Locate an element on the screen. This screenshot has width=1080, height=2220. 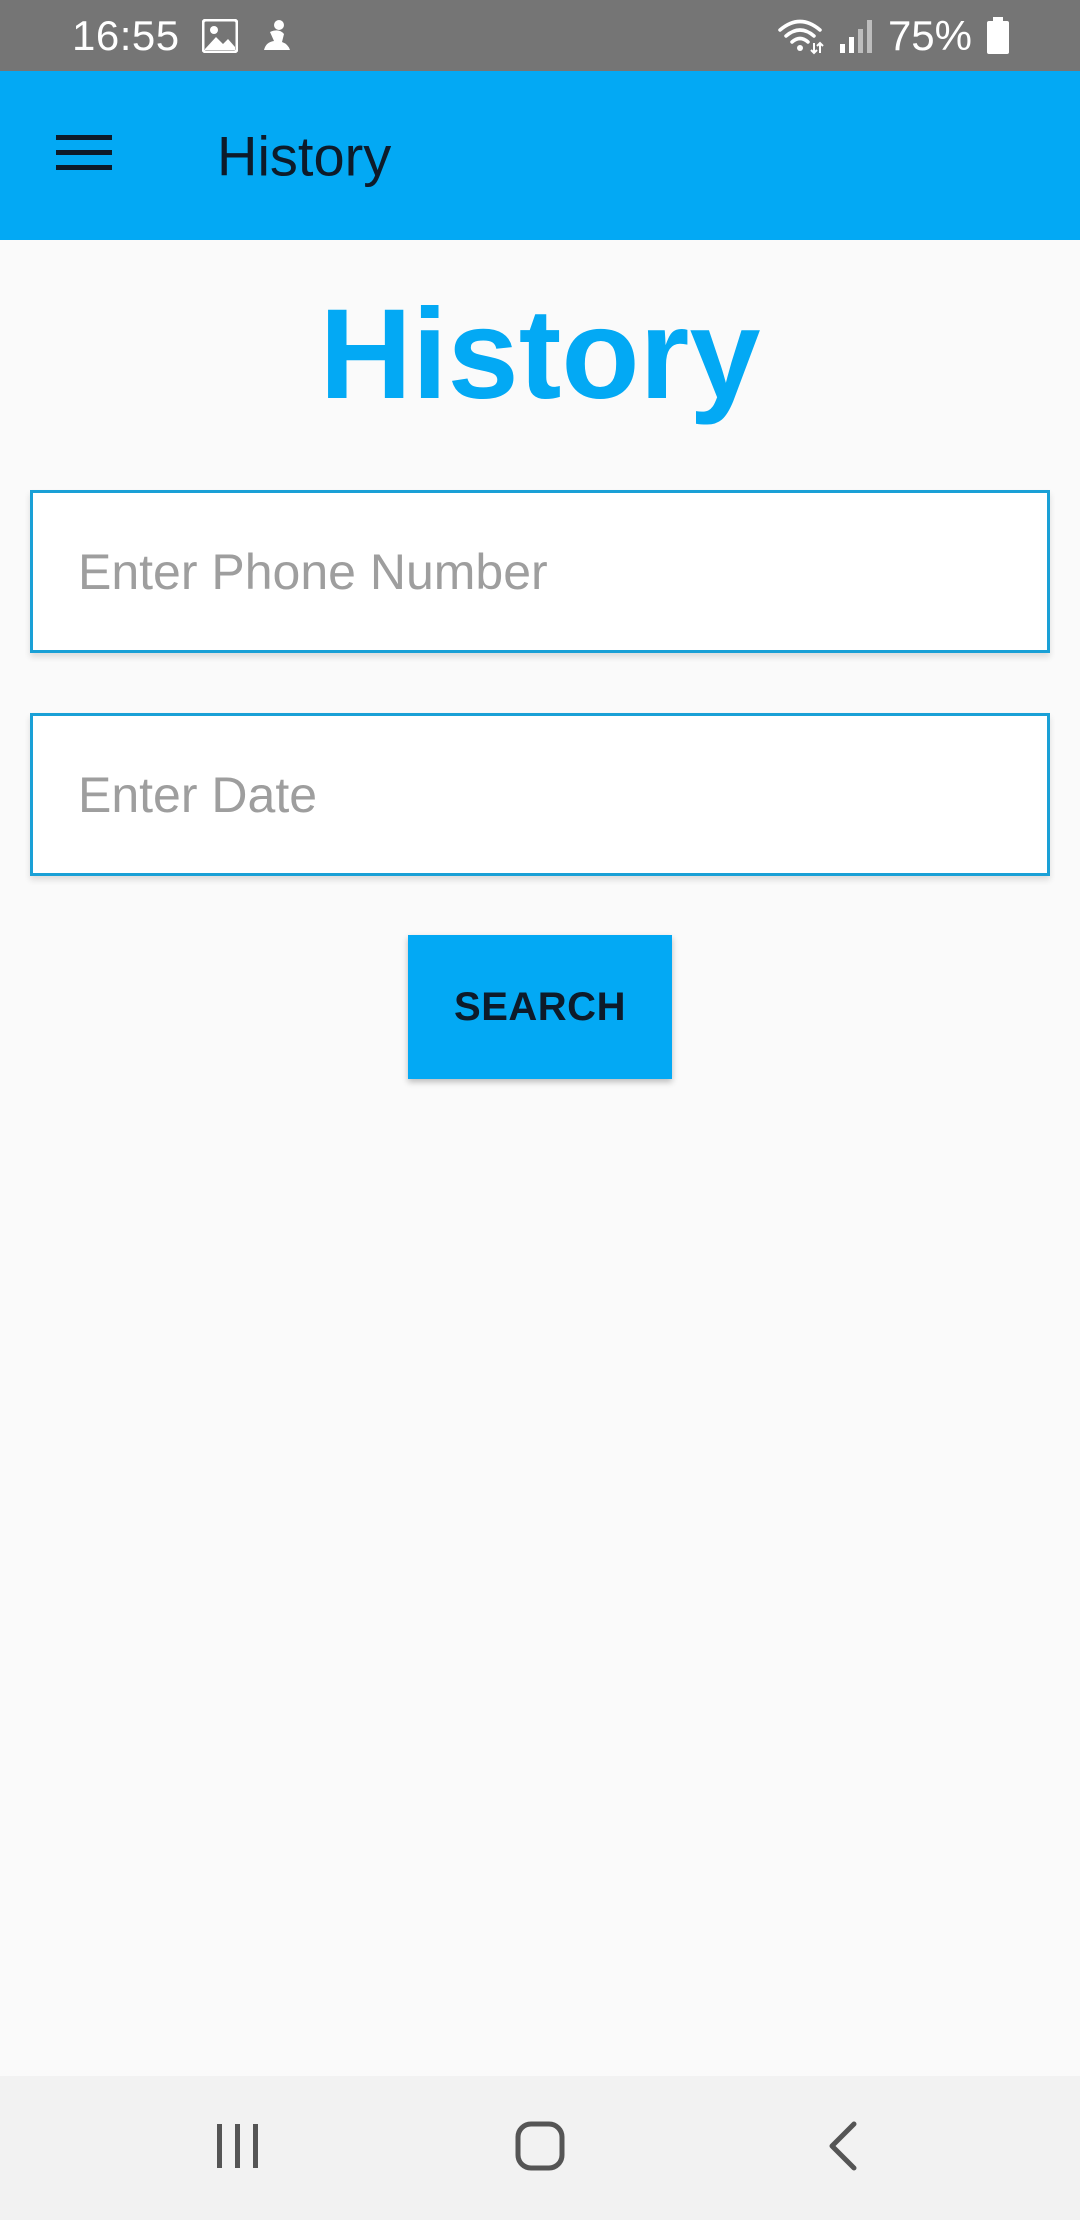
recent-apps-button is located at coordinates (238, 2148).